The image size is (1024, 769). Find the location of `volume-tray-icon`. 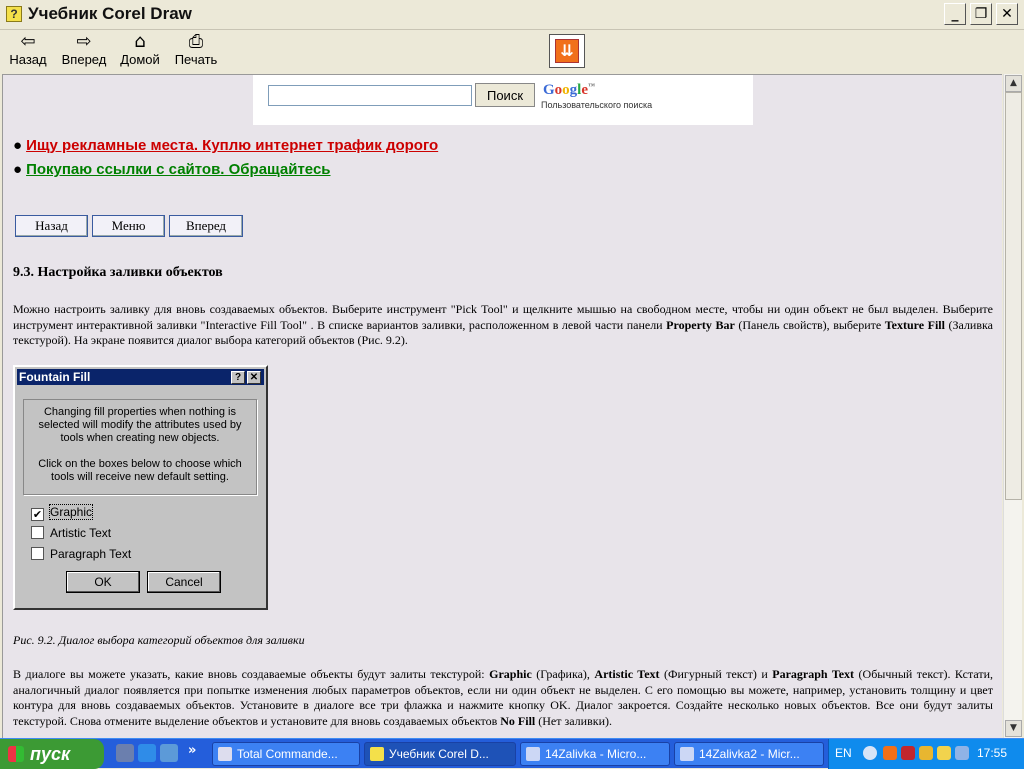

volume-tray-icon is located at coordinates (962, 753).